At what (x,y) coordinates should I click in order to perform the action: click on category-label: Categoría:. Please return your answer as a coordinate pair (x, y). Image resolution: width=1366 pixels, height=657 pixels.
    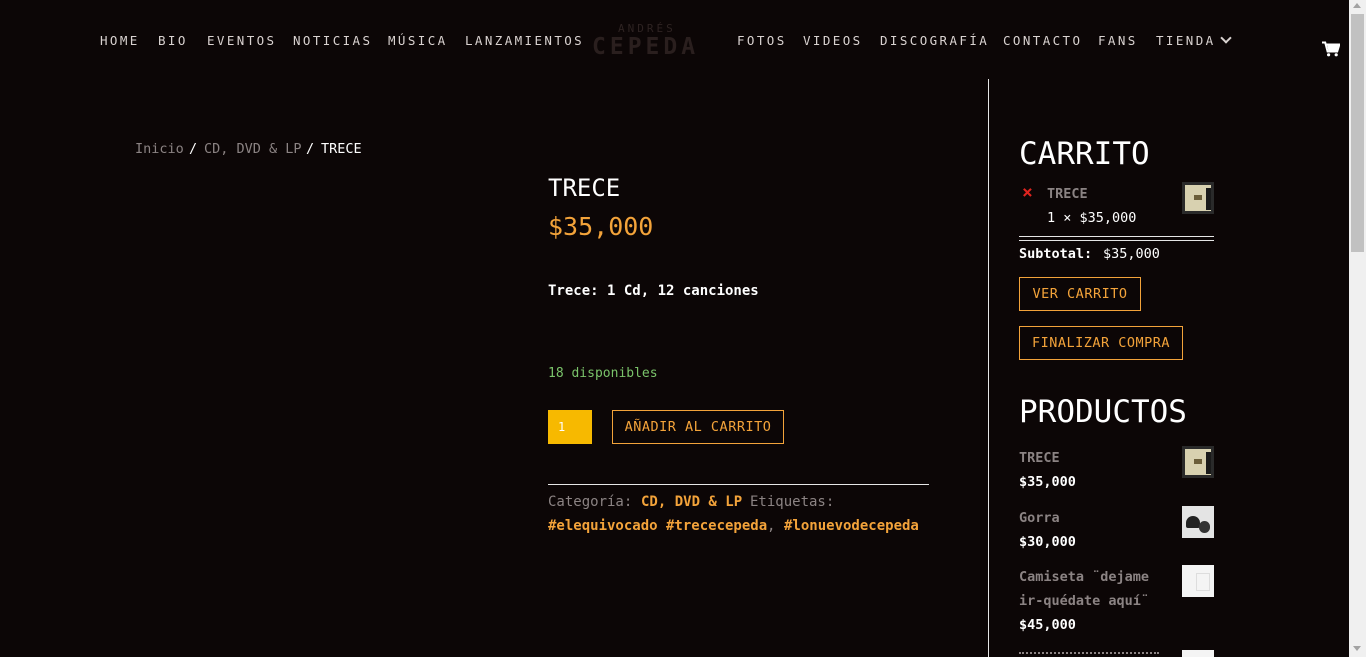
    Looking at the image, I should click on (590, 502).